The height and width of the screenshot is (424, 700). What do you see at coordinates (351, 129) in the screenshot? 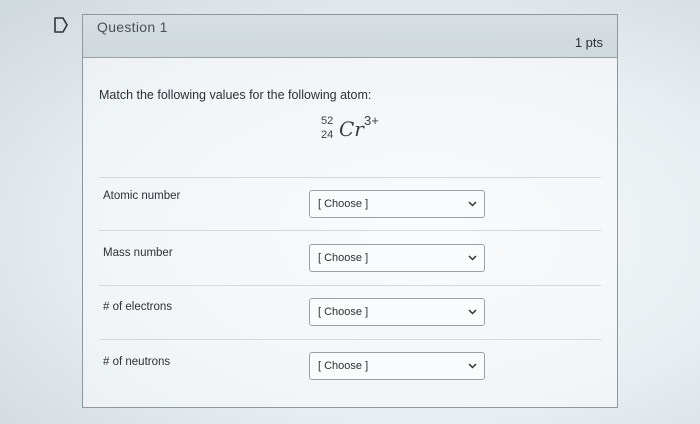
I see `element-symbol: Cr` at bounding box center [351, 129].